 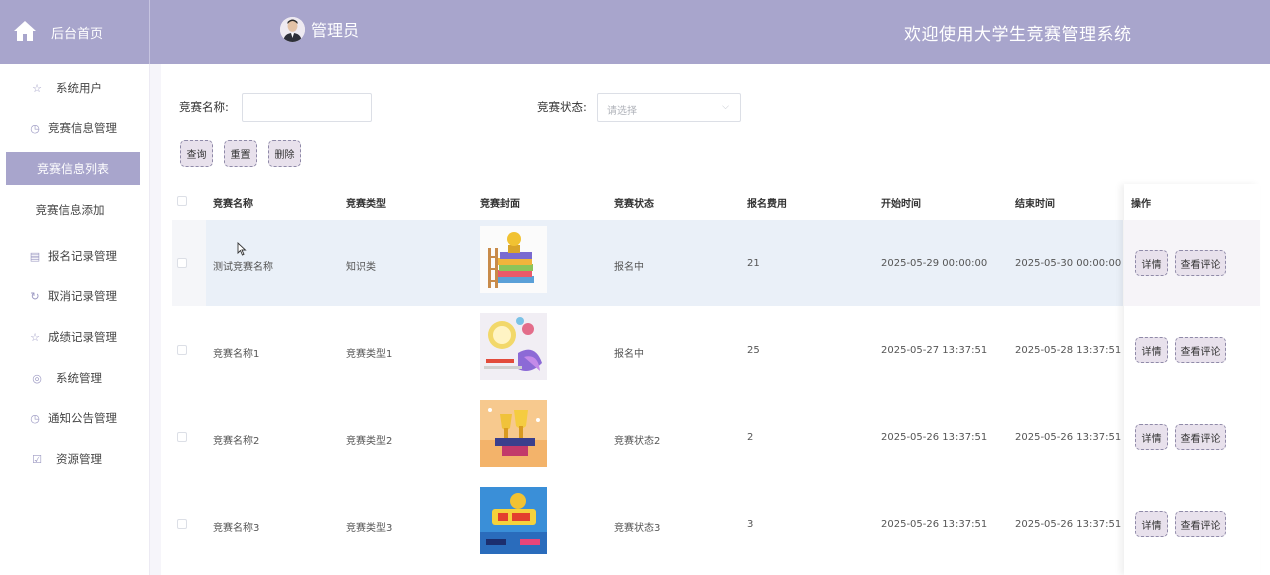 What do you see at coordinates (562, 107) in the screenshot?
I see `status-search-label: 竞赛状态:` at bounding box center [562, 107].